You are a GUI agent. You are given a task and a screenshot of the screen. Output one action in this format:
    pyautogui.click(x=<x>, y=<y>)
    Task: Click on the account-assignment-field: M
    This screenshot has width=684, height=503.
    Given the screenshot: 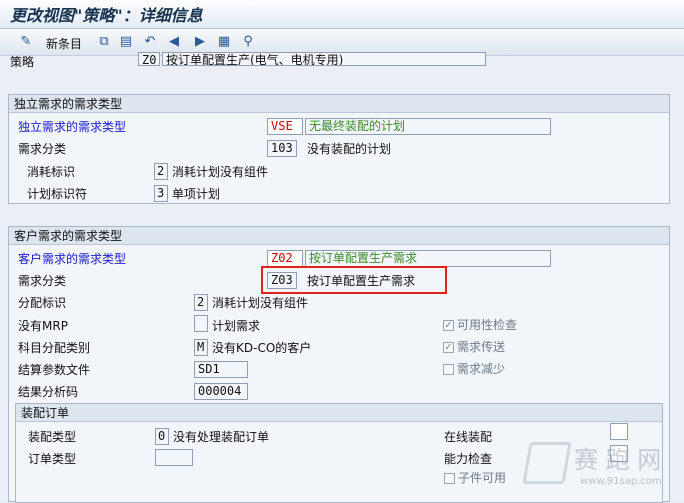 What is the action you would take?
    pyautogui.click(x=201, y=347)
    